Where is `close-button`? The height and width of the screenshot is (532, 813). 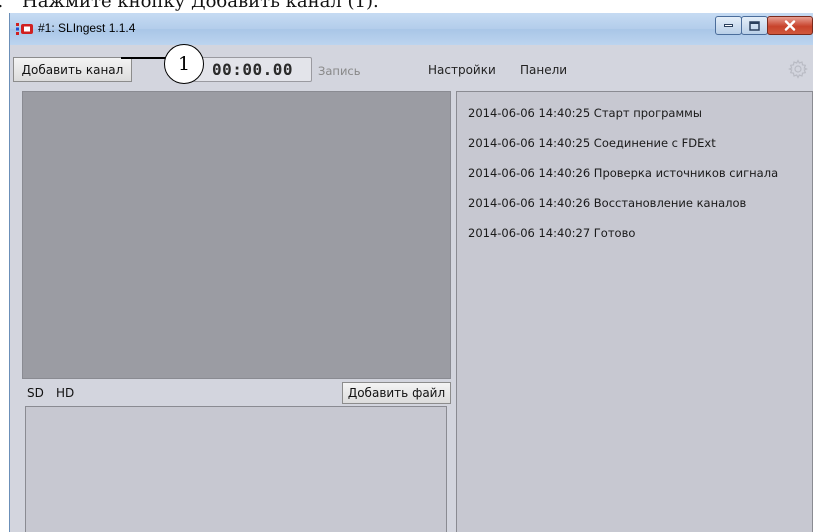
close-button is located at coordinates (790, 25).